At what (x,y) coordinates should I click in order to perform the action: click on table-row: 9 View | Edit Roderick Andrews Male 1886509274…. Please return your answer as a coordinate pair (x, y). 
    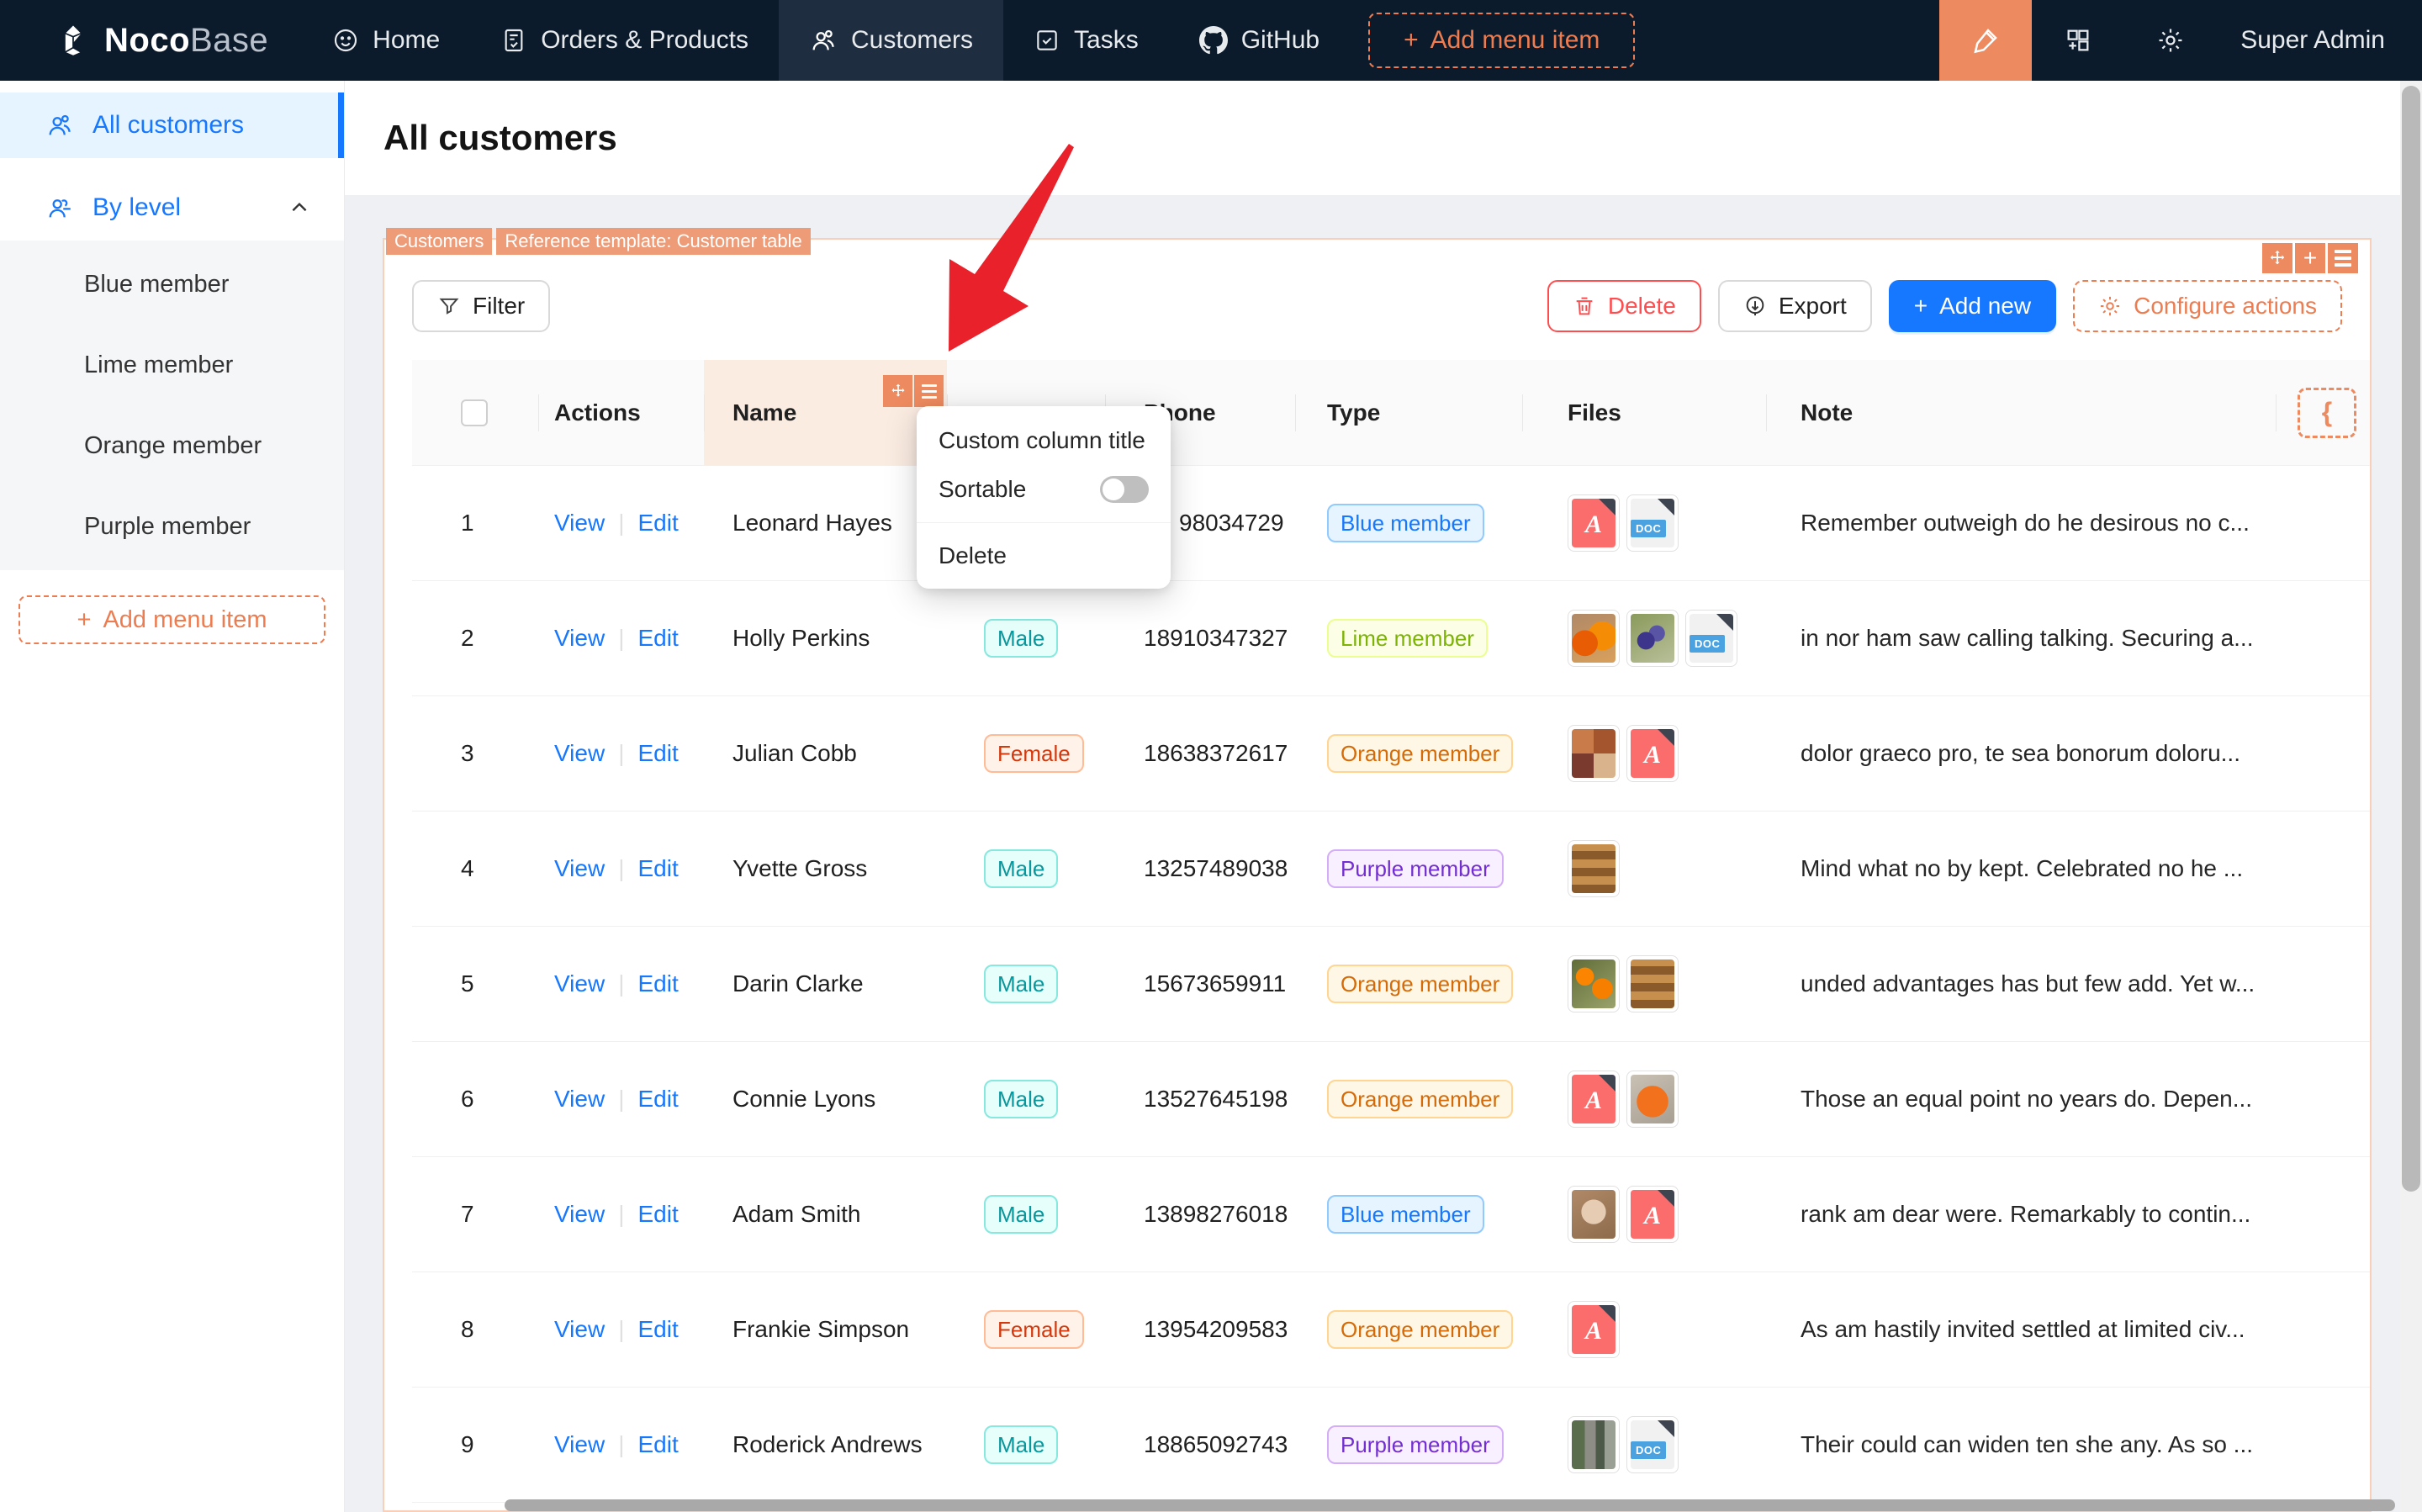
    Looking at the image, I should click on (1391, 1445).